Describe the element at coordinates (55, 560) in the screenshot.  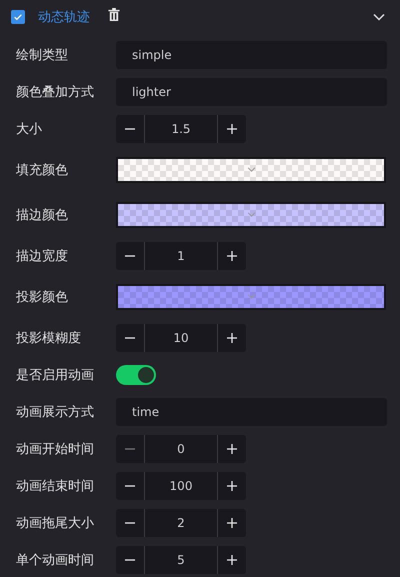
I see `field-label: 单个动画时间` at that location.